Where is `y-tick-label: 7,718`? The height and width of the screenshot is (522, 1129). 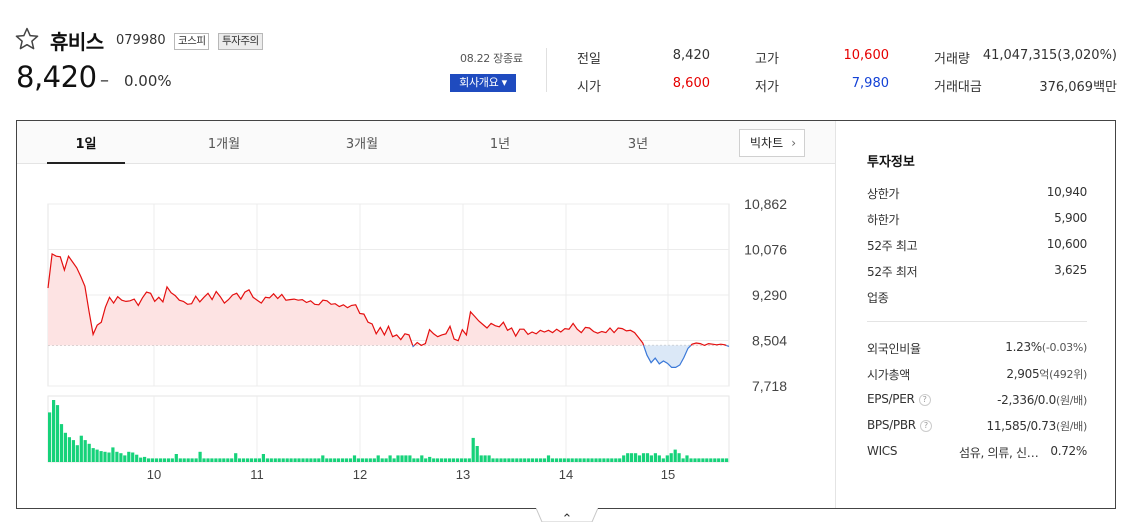 y-tick-label: 7,718 is located at coordinates (769, 386).